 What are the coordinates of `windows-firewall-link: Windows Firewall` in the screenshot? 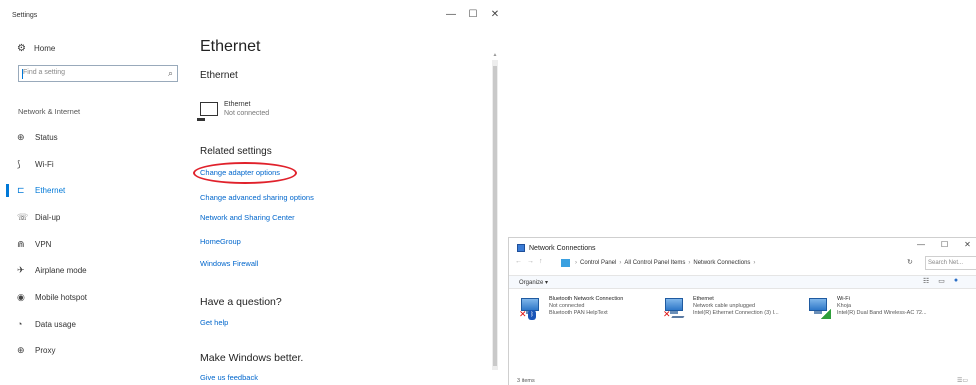 It's located at (229, 263).